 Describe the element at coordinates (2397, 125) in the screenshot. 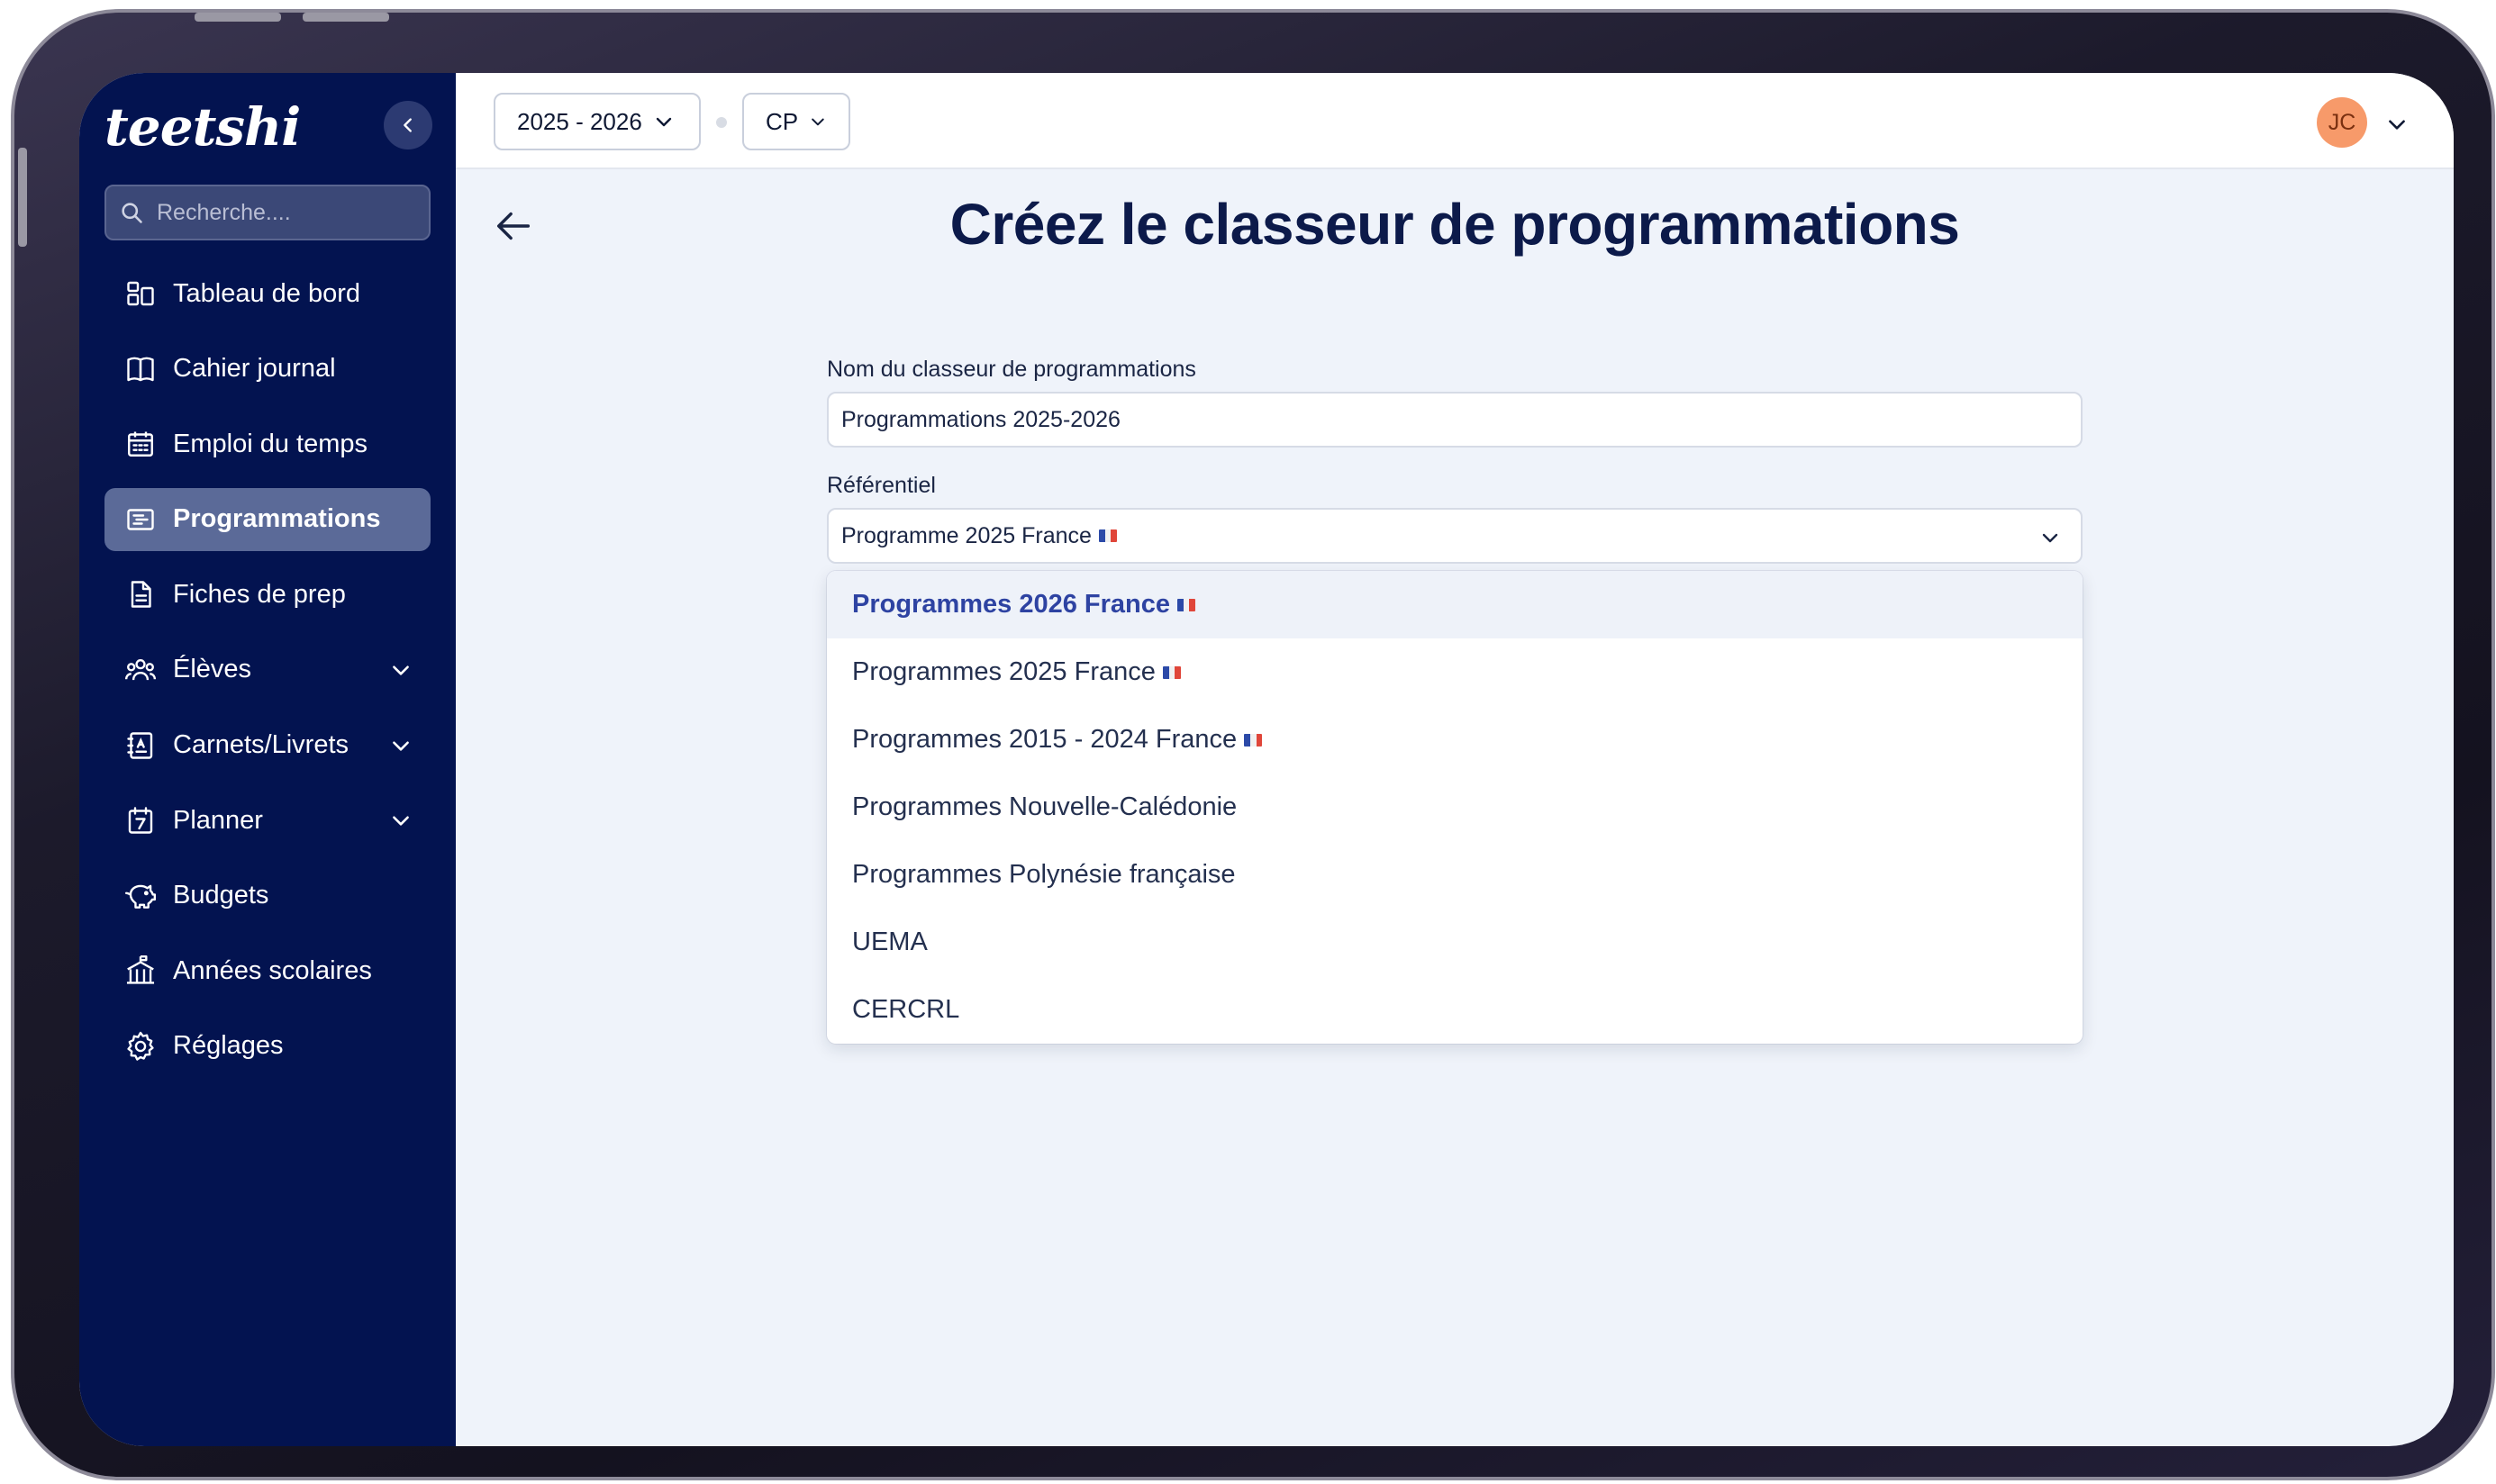

I see `user-menu-chevron-icon` at that location.